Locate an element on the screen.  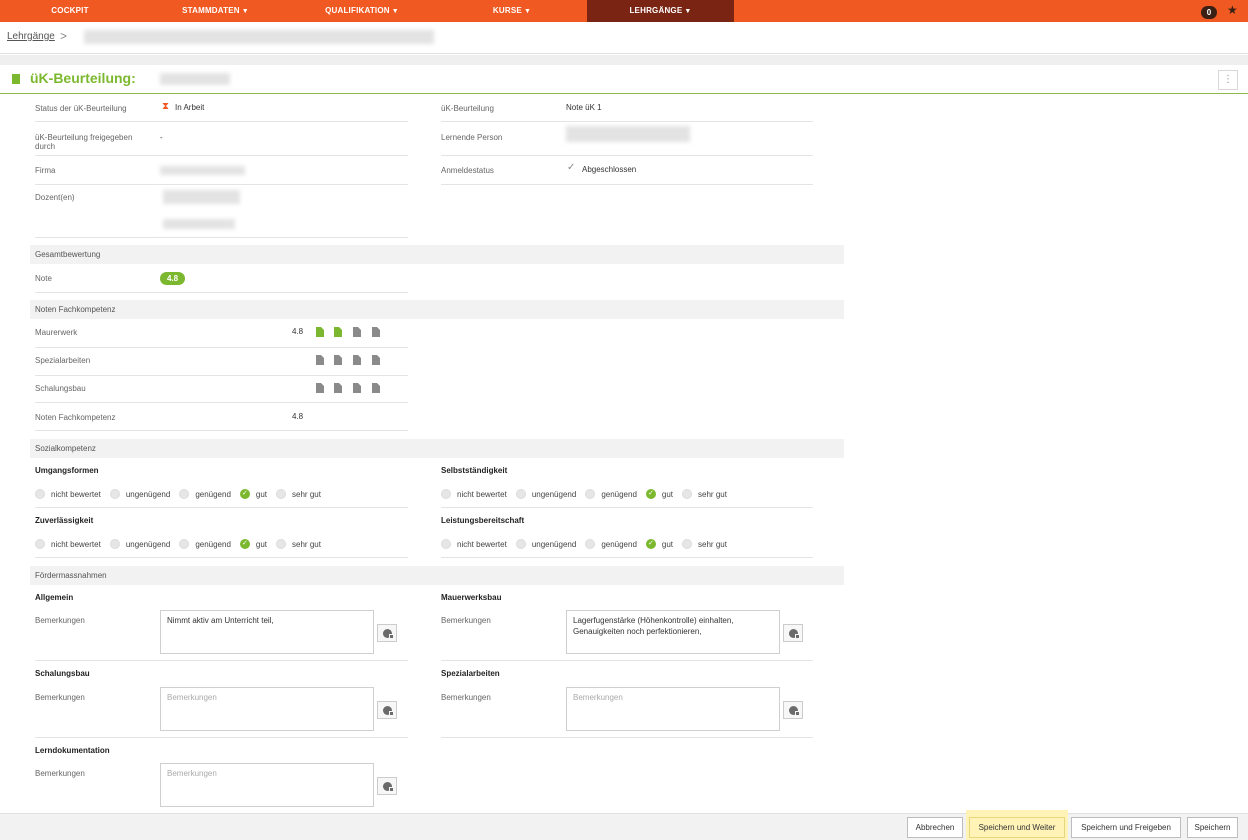
nav-cockpit: COCKPIT is located at coordinates (70, 11).